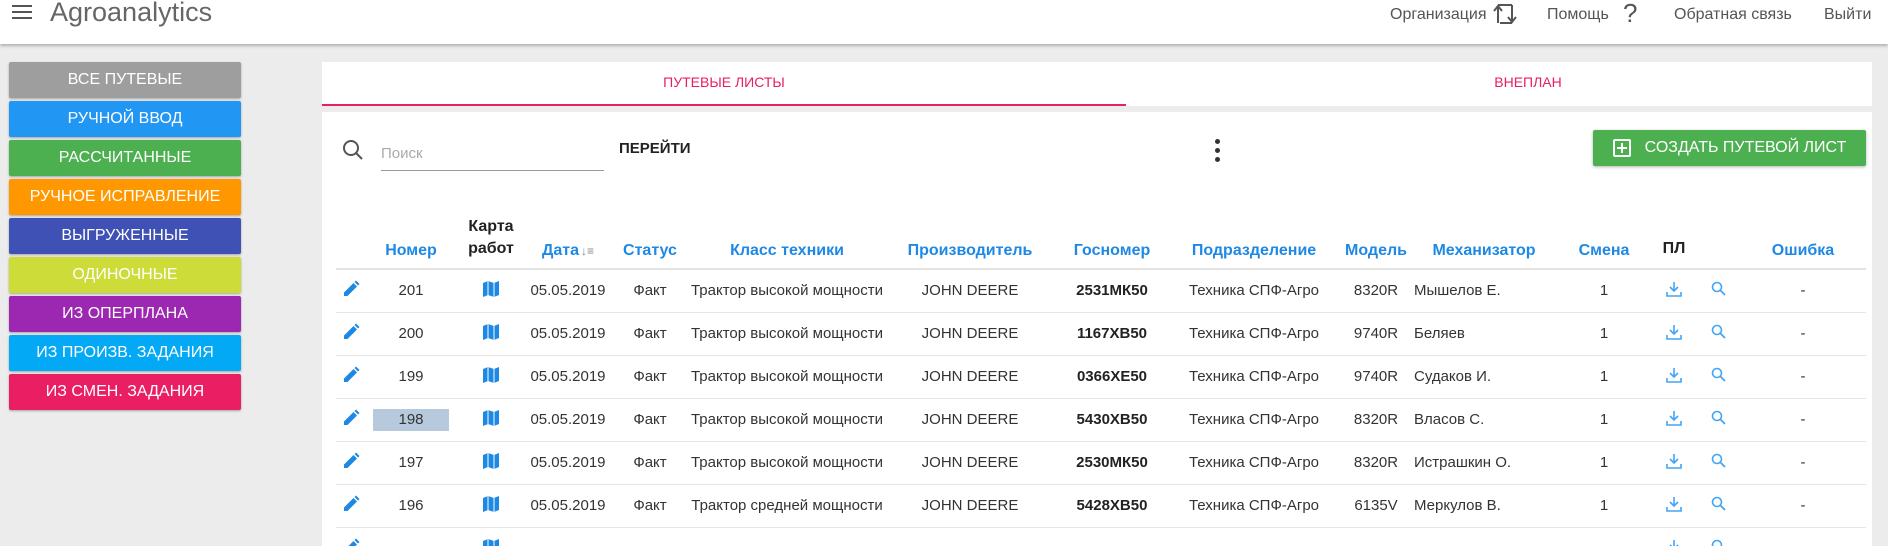  Describe the element at coordinates (1507, 84) in the screenshot. I see `tab-unplanned: Внеплан` at that location.